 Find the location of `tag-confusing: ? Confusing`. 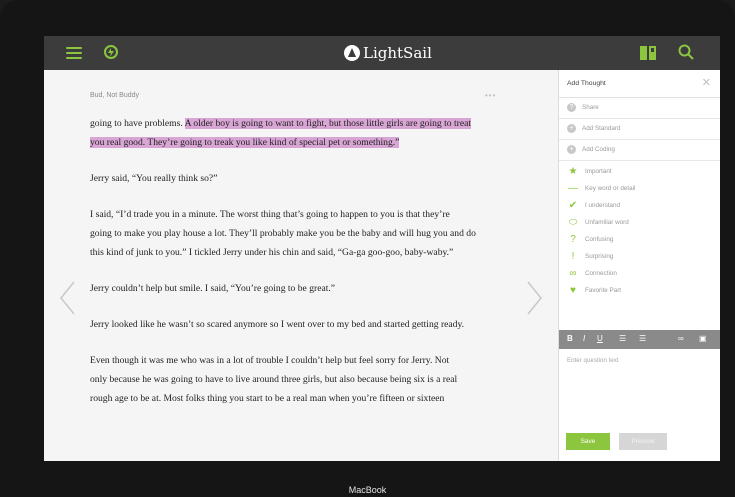

tag-confusing: ? Confusing is located at coordinates (639, 240).